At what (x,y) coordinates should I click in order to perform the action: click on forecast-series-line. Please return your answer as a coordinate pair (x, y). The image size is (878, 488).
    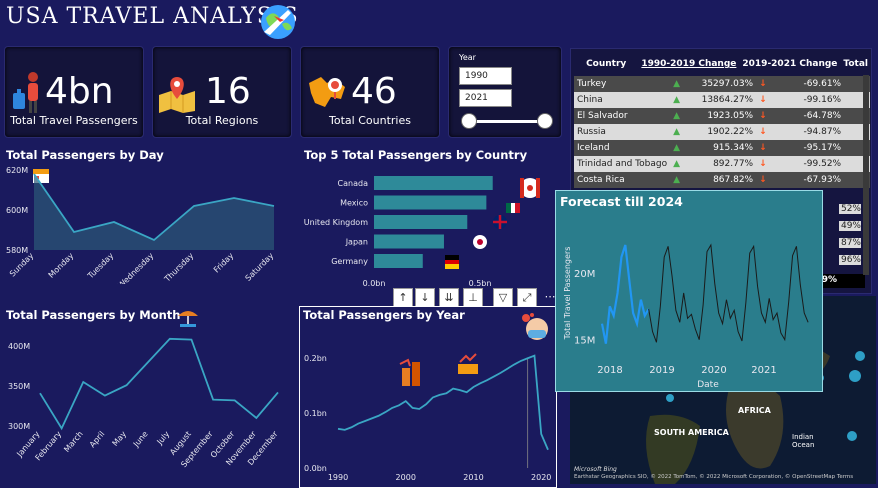
    Looking at the image, I should click on (728, 293).